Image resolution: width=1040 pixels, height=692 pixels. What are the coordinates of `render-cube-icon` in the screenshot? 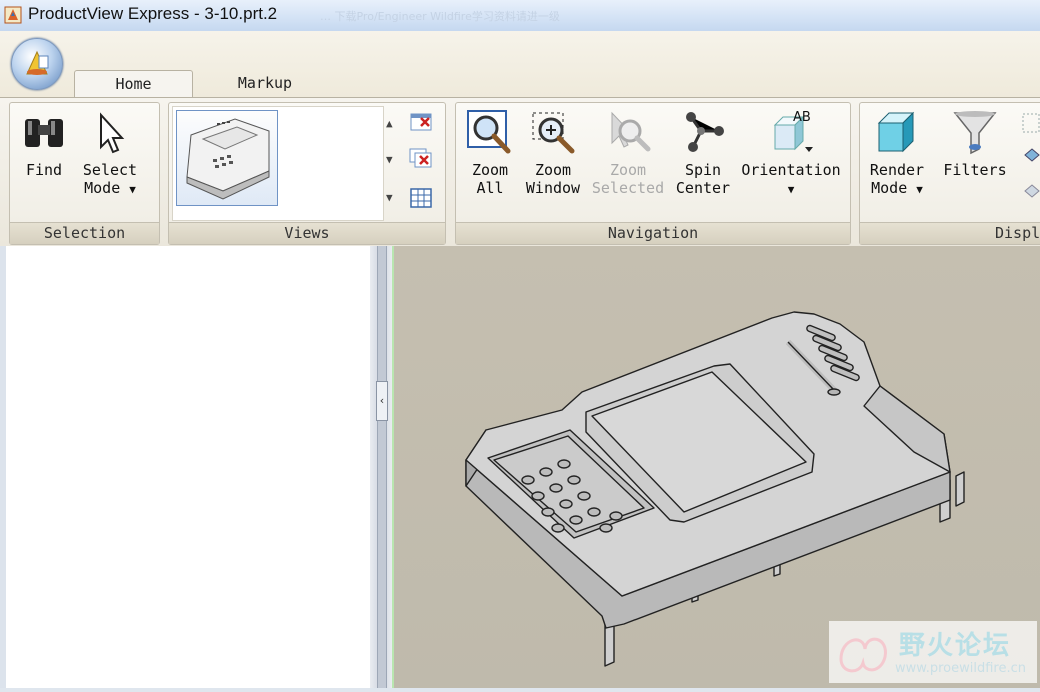 It's located at (896, 132).